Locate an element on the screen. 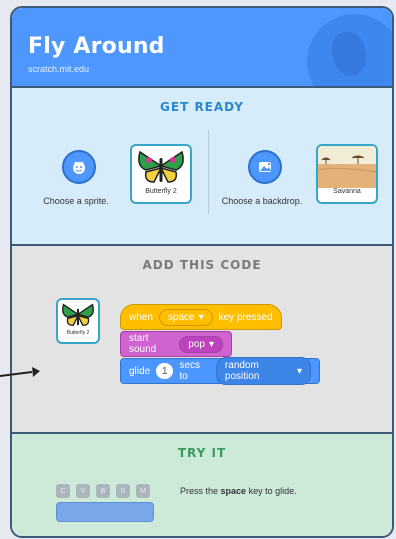 The width and height of the screenshot is (396, 539). backdrop-icon is located at coordinates (265, 167).